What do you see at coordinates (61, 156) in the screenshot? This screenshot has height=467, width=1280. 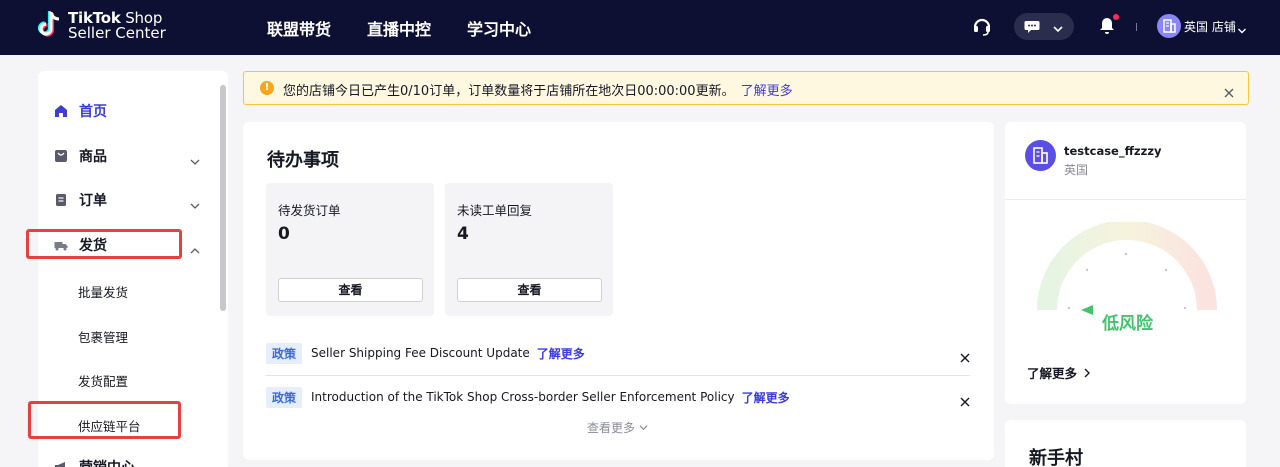 I see `product-icon` at bounding box center [61, 156].